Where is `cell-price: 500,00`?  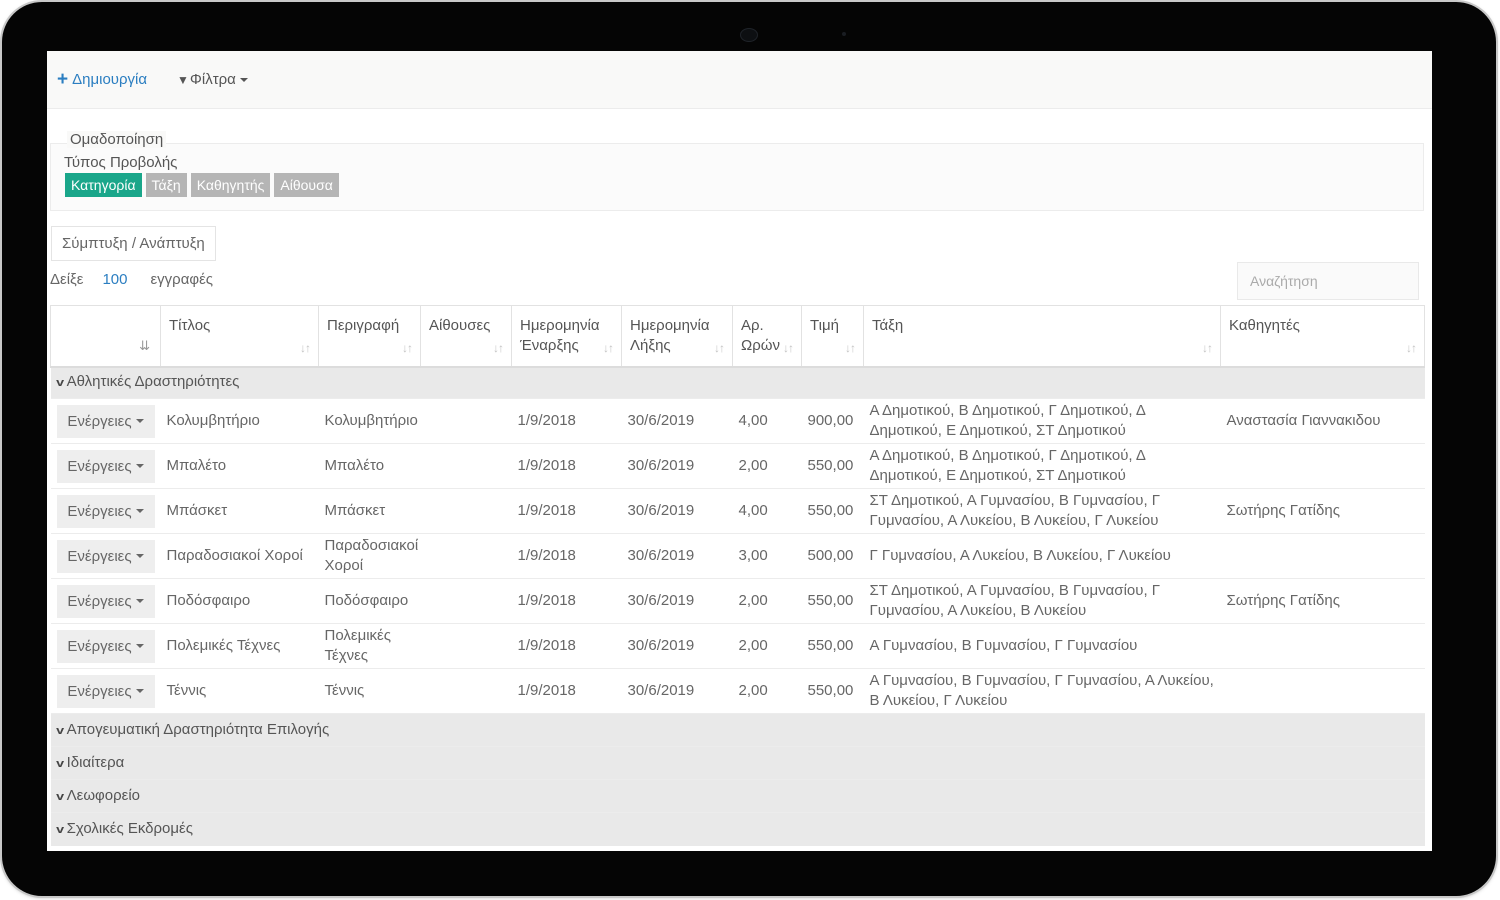 cell-price: 500,00 is located at coordinates (832, 556).